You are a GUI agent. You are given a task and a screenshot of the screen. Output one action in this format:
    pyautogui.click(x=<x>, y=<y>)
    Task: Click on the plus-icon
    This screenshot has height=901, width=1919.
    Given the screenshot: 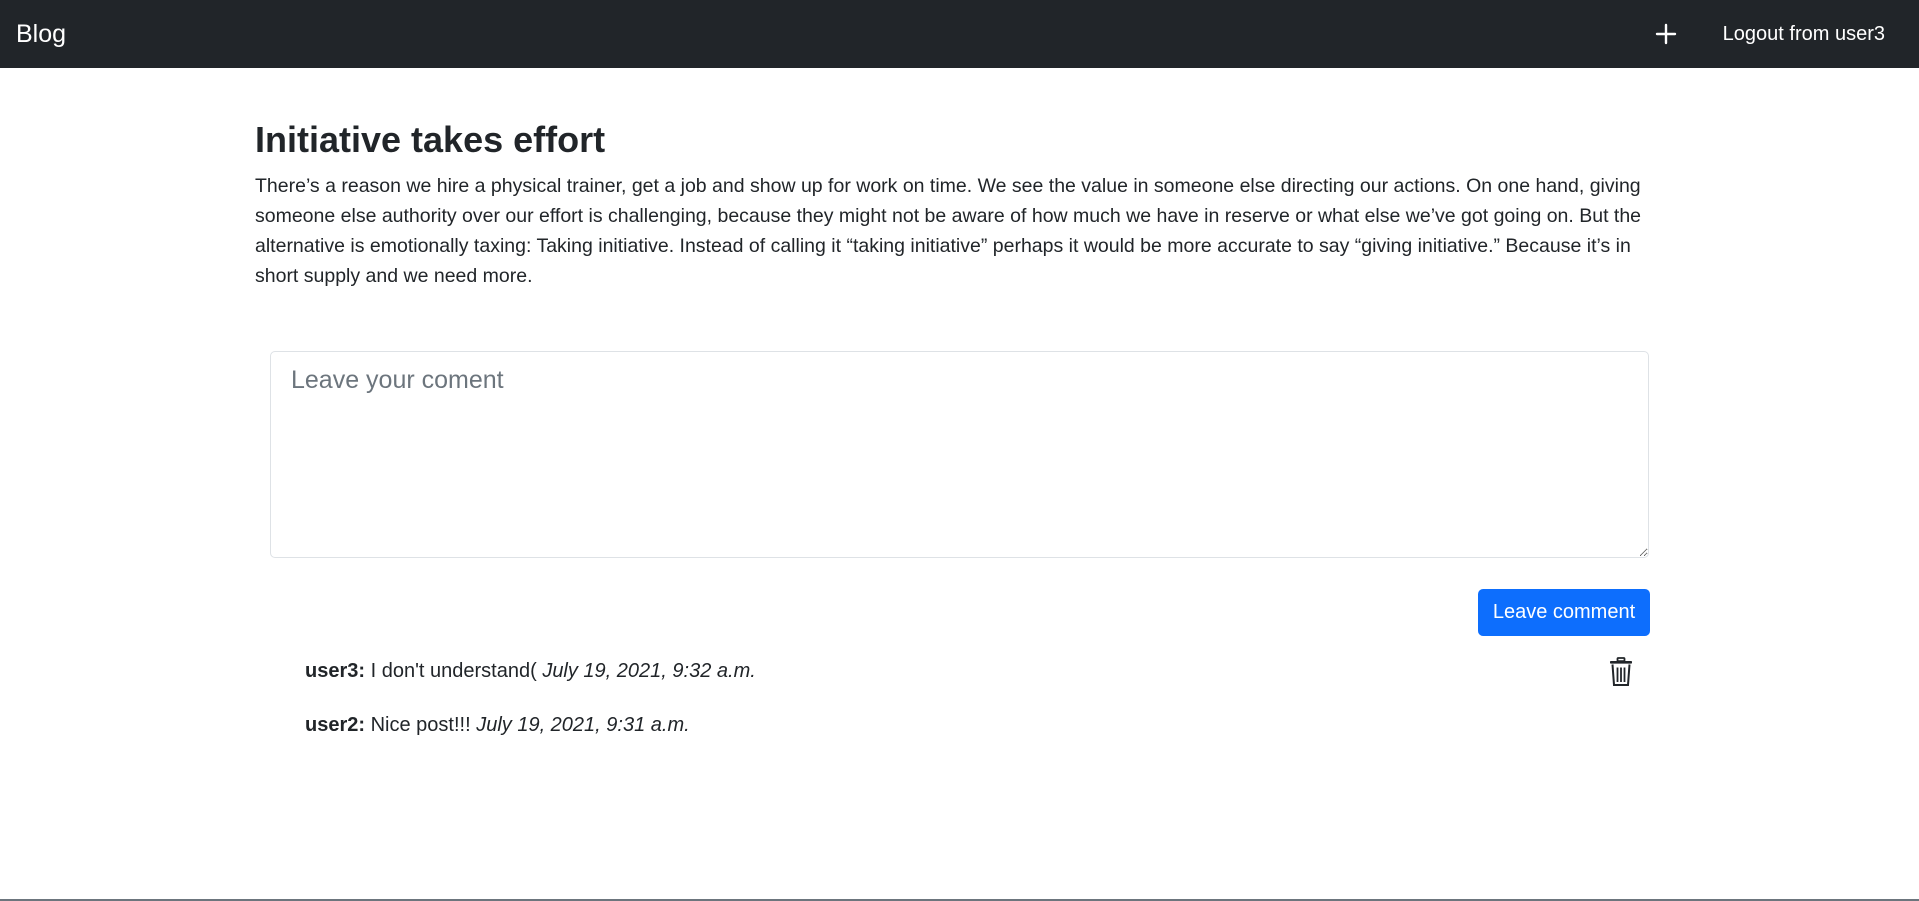 What is the action you would take?
    pyautogui.click(x=1665, y=34)
    